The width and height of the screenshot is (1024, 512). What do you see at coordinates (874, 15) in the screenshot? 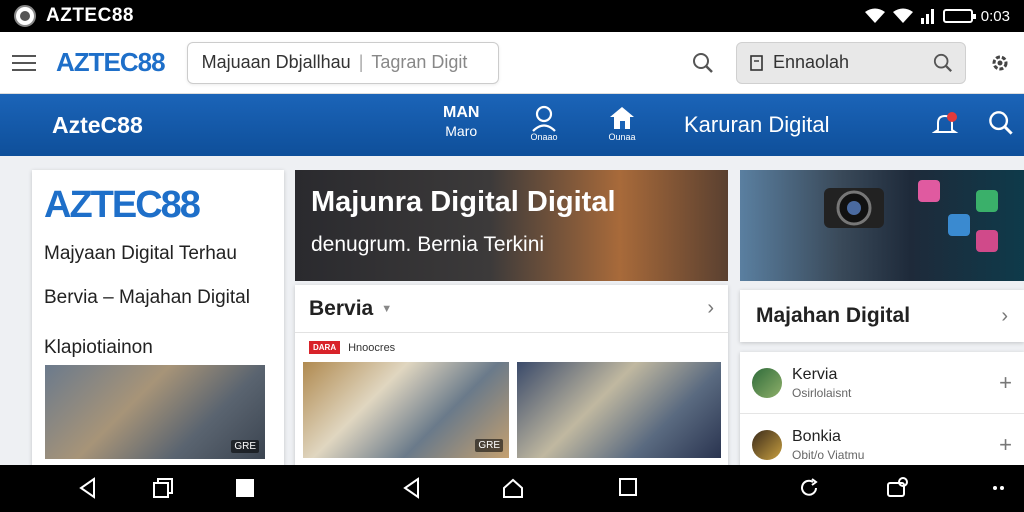
I see `wifi-icon` at bounding box center [874, 15].